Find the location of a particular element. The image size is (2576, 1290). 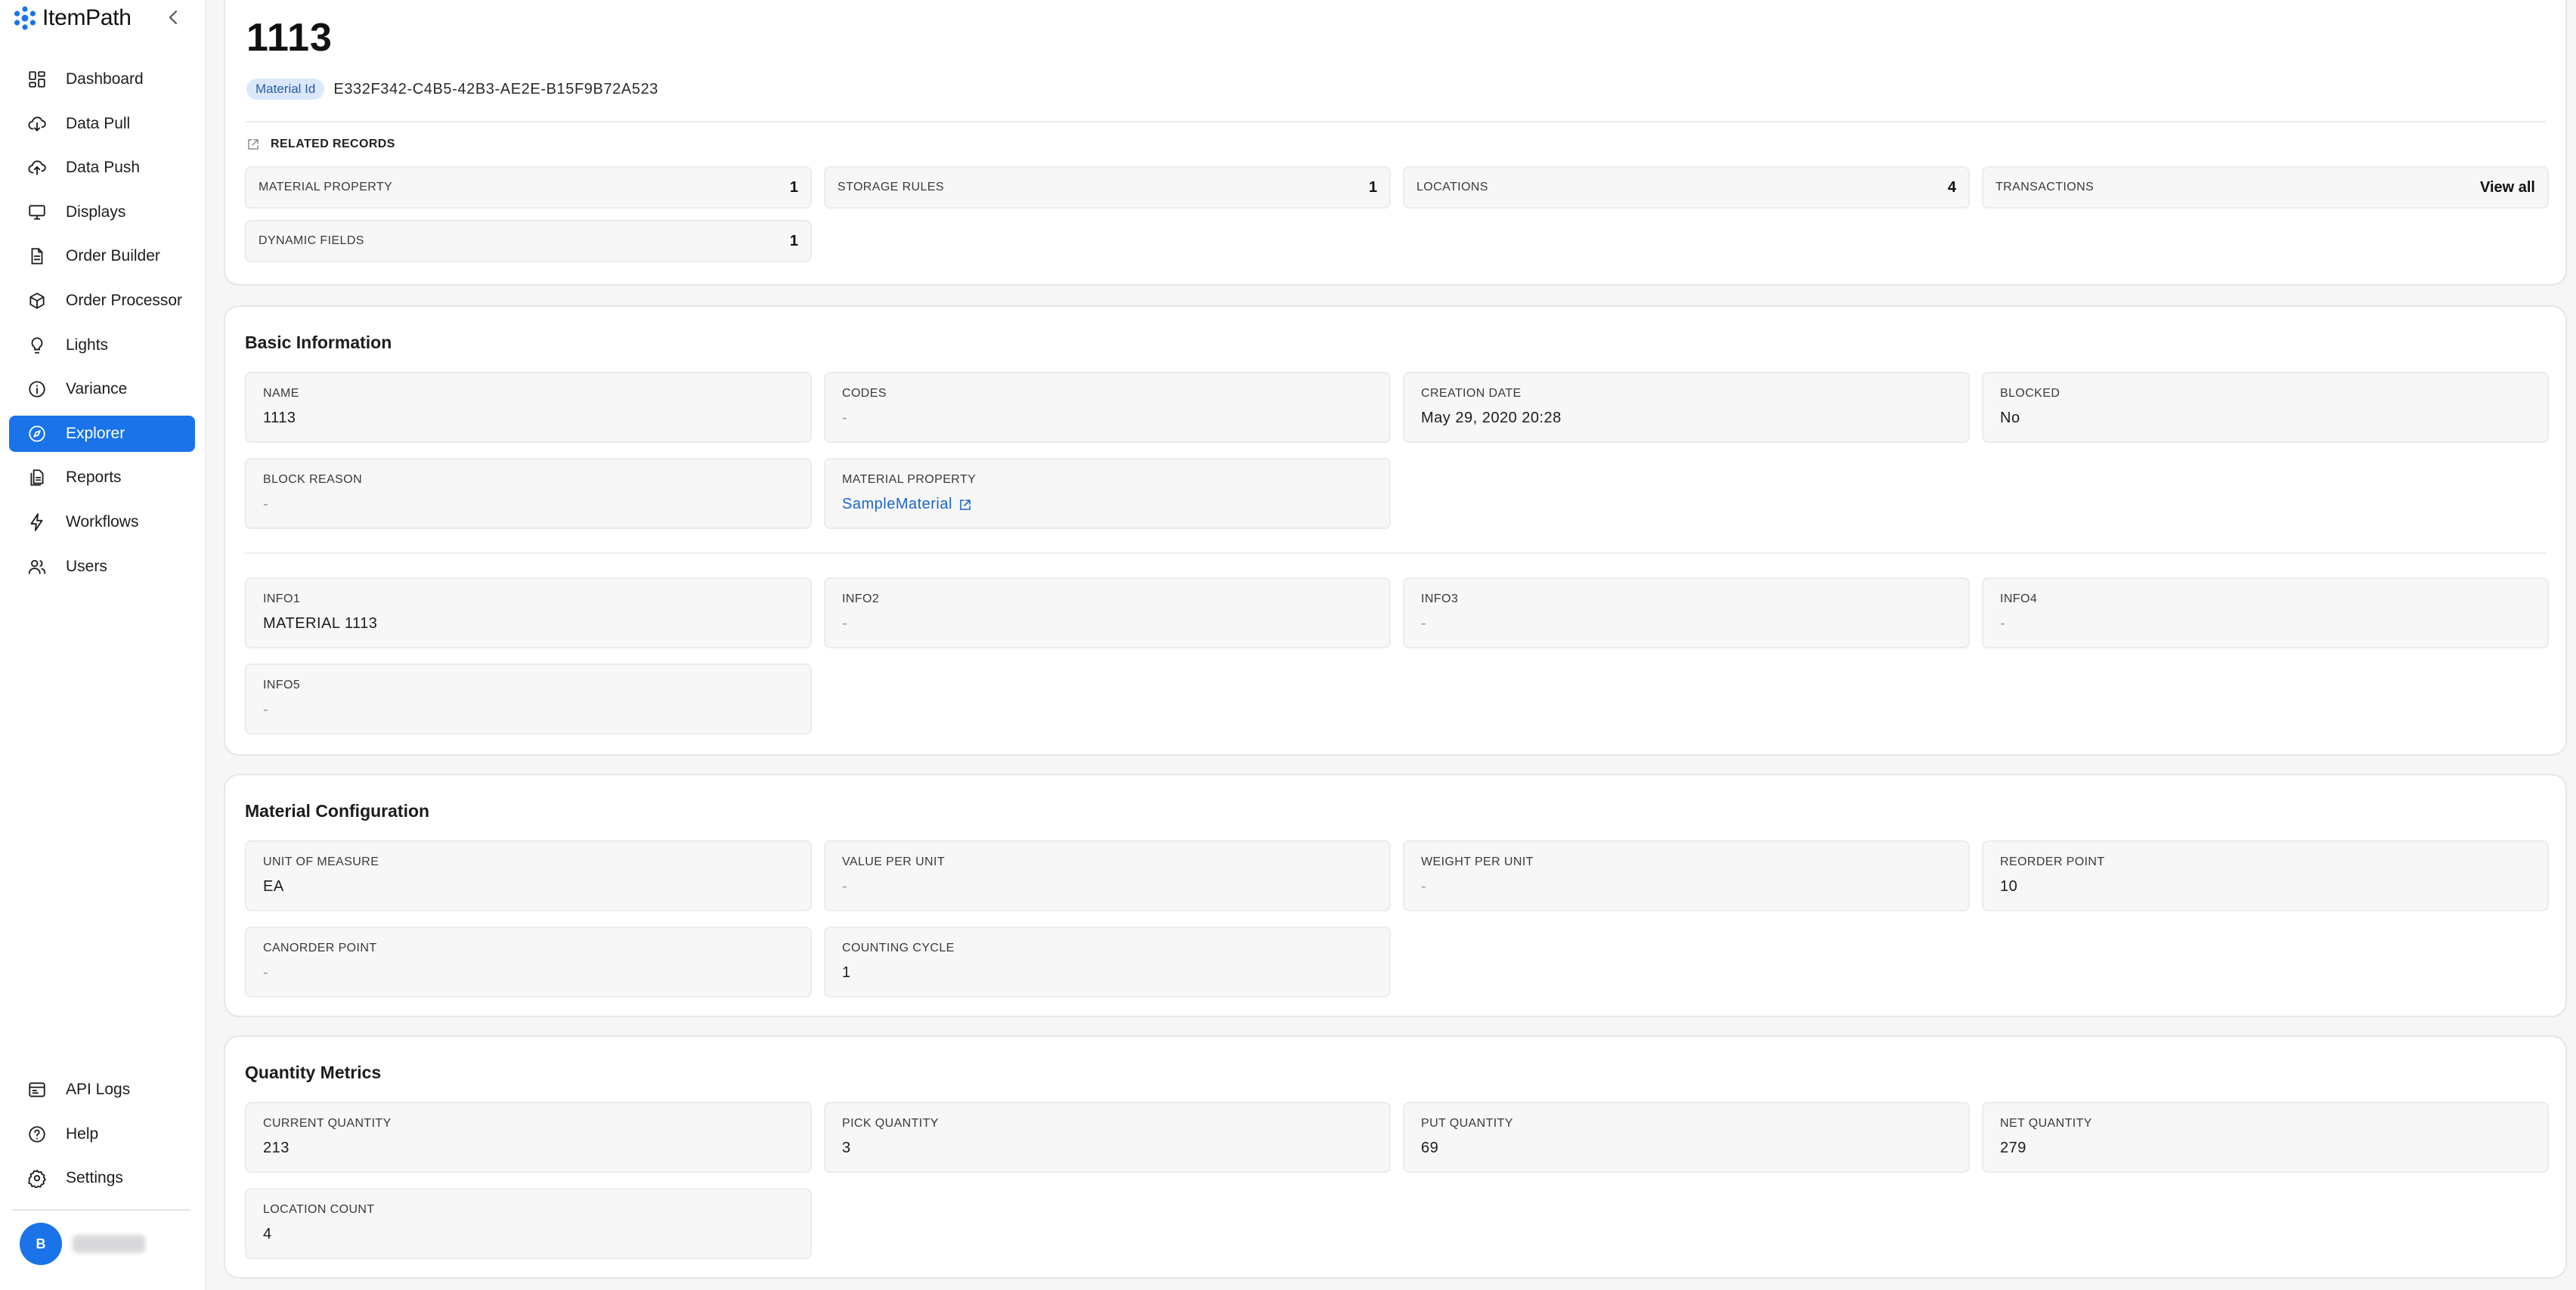

sidebar-item-data-push: Data Push is located at coordinates (102, 168).